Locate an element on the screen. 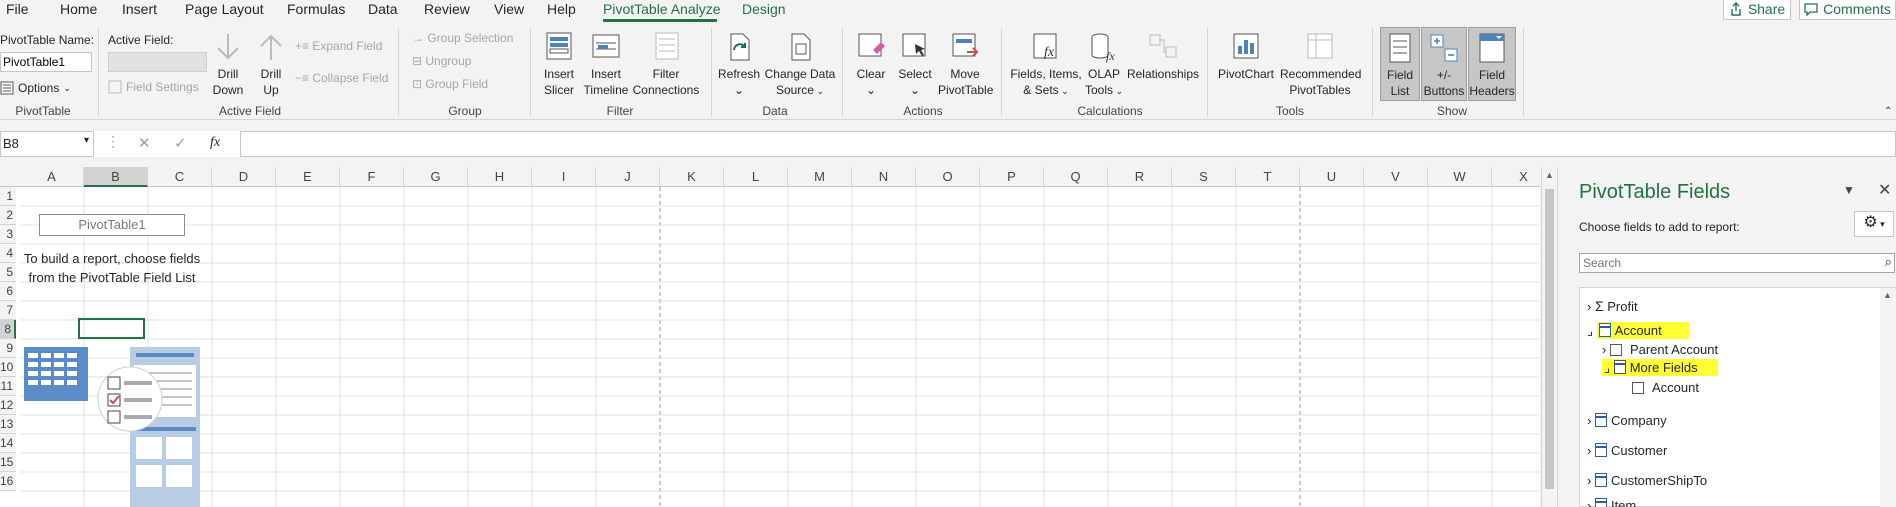  tab-formulas: Formulas is located at coordinates (316, 9).